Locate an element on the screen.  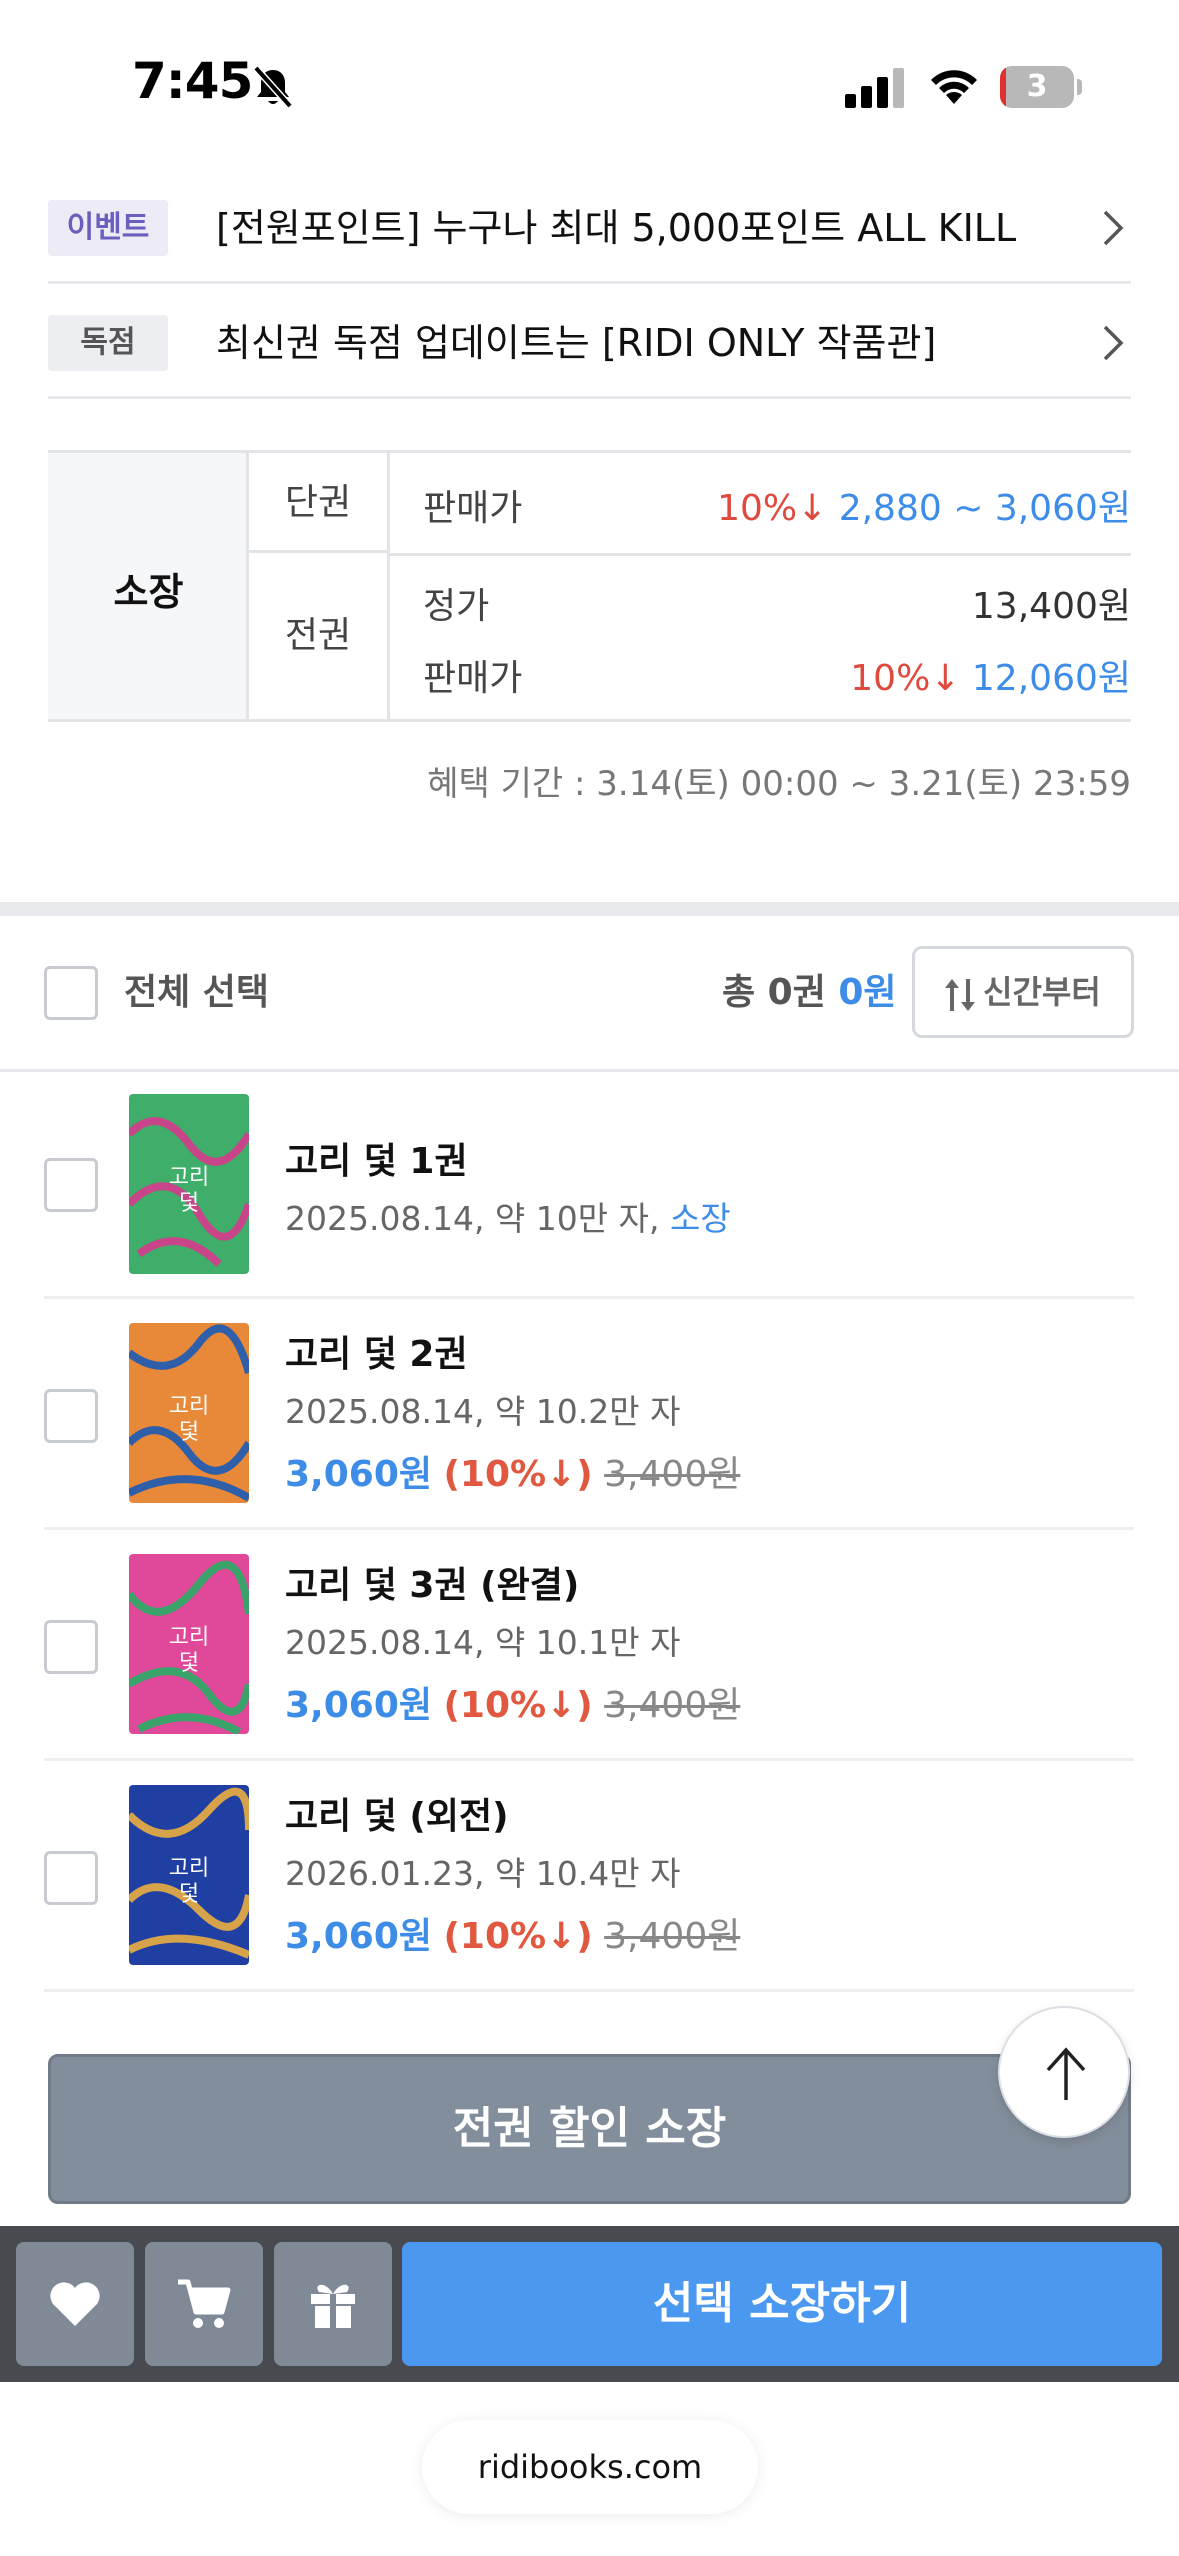
single-volume-label: 단권 is located at coordinates (319, 503).